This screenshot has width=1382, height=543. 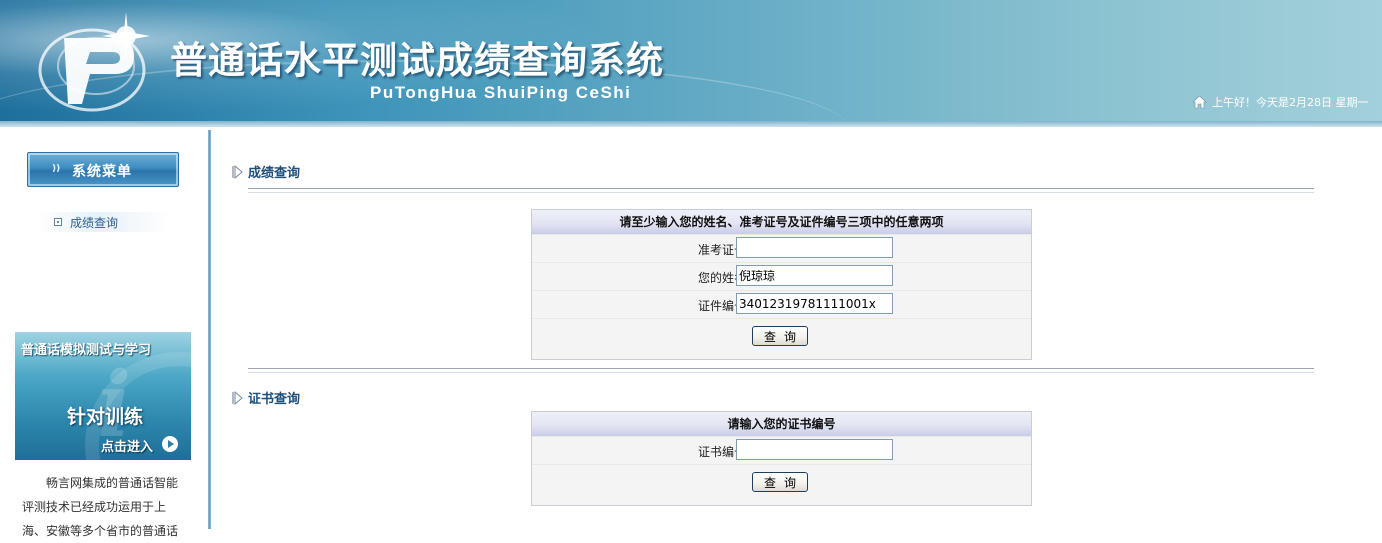 I want to click on greeting: 上午好！今天是2月28日 星期一, so click(x=1280, y=102).